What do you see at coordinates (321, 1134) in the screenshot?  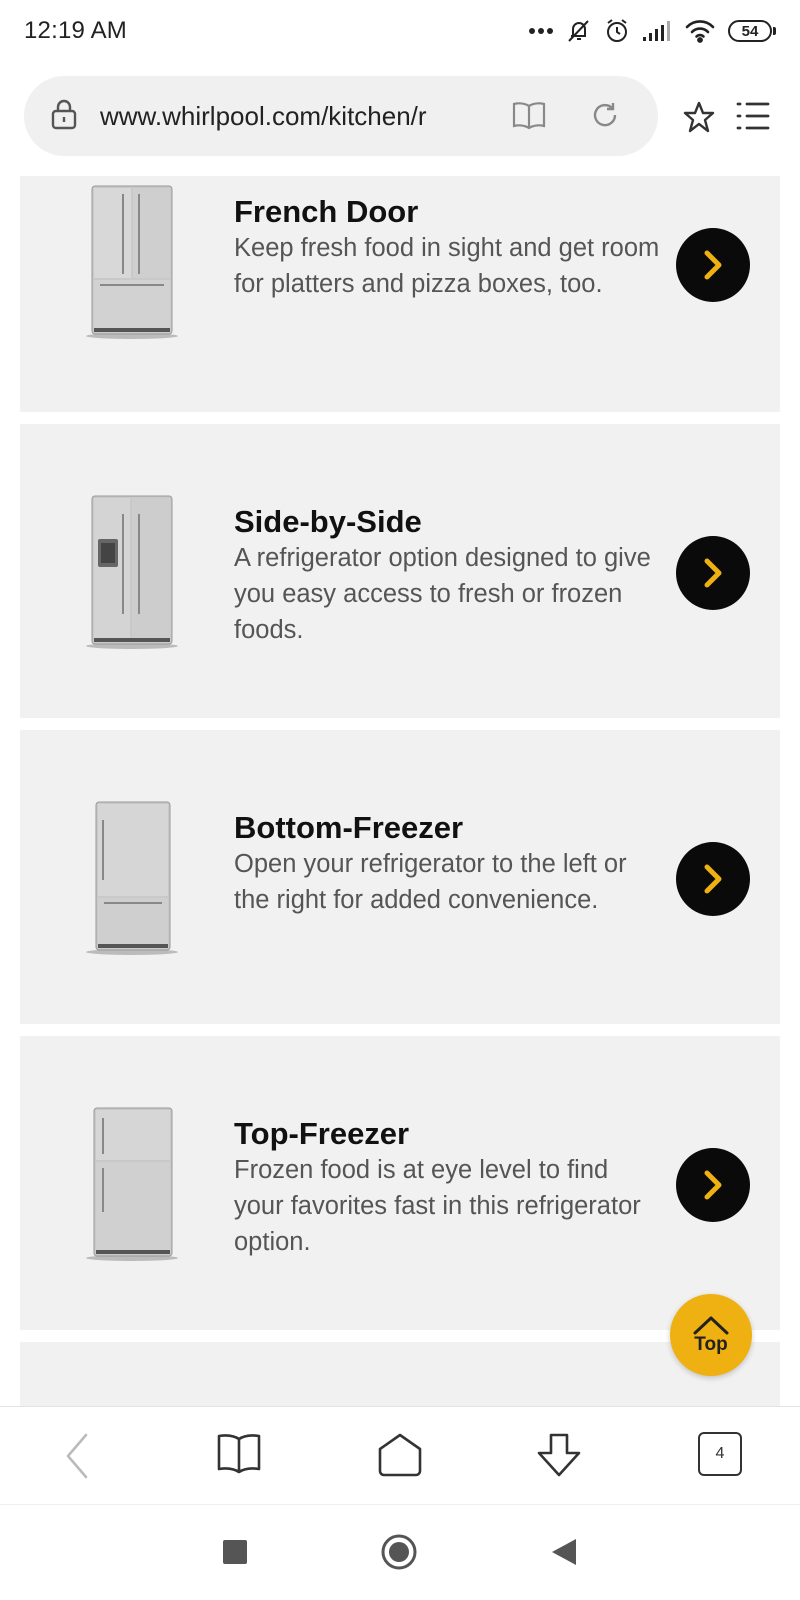 I see `card-title: Top-Freezer` at bounding box center [321, 1134].